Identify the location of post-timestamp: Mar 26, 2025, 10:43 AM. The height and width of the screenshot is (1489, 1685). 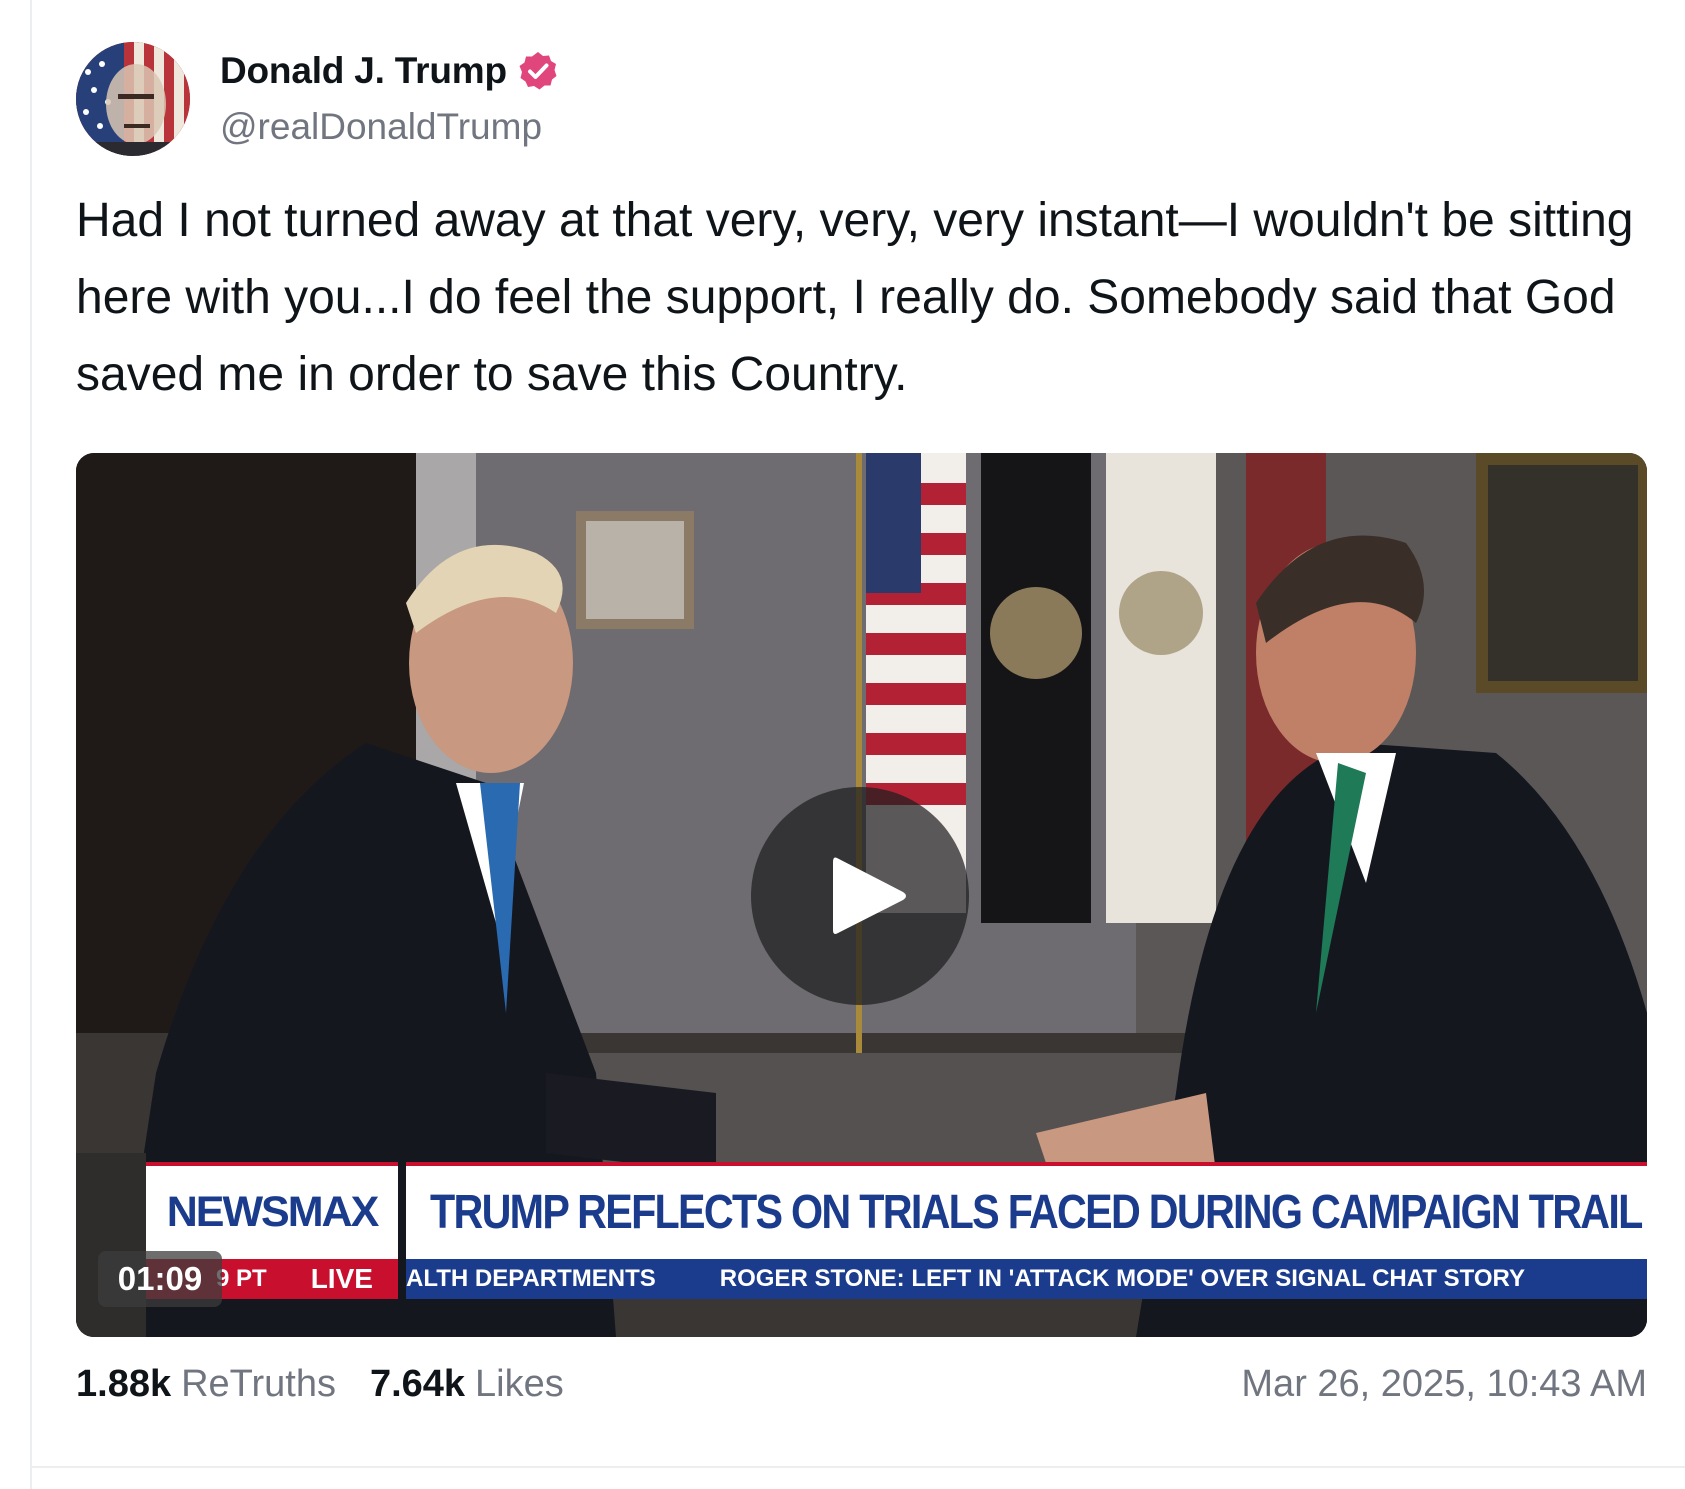
(1444, 1384).